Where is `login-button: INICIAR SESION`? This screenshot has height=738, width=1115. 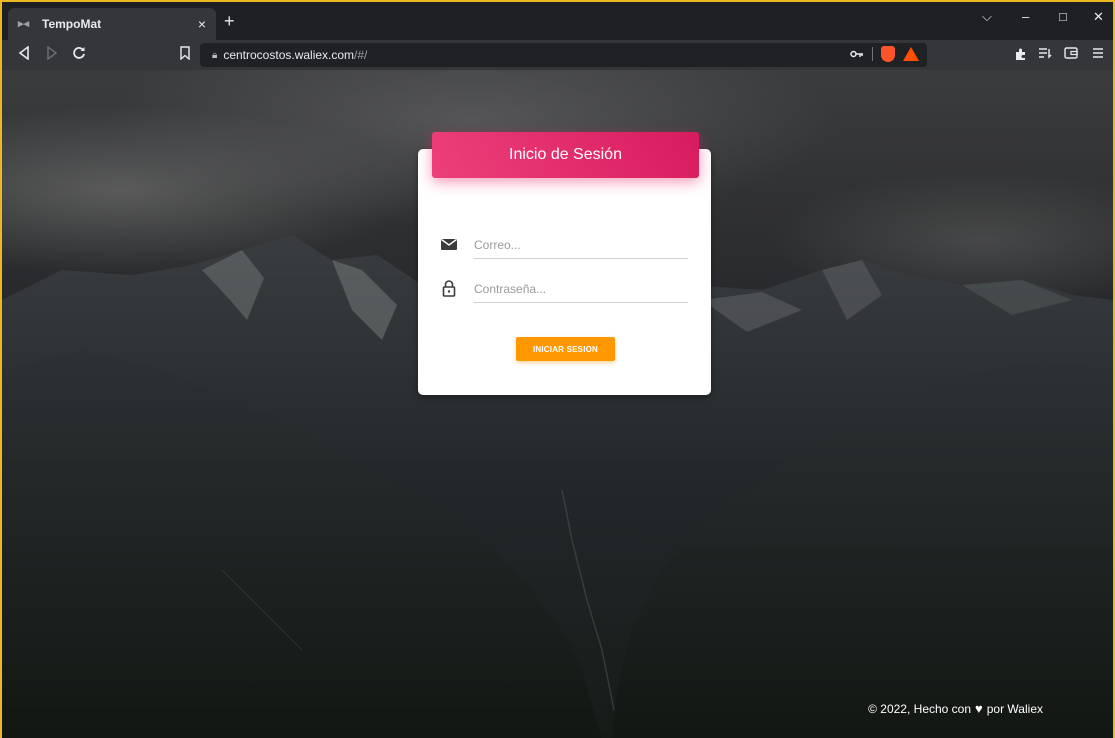 login-button: INICIAR SESION is located at coordinates (565, 349).